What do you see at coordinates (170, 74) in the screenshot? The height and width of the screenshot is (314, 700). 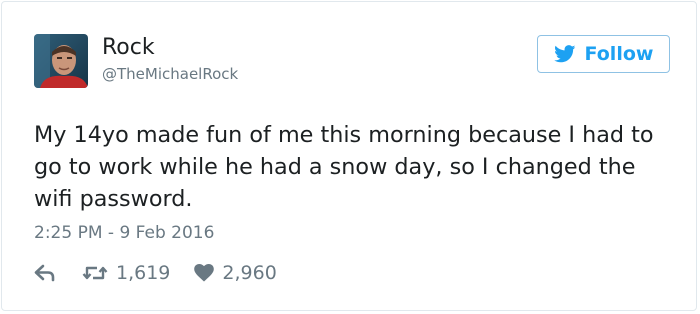 I see `author-handle: @TheMichaelRock` at bounding box center [170, 74].